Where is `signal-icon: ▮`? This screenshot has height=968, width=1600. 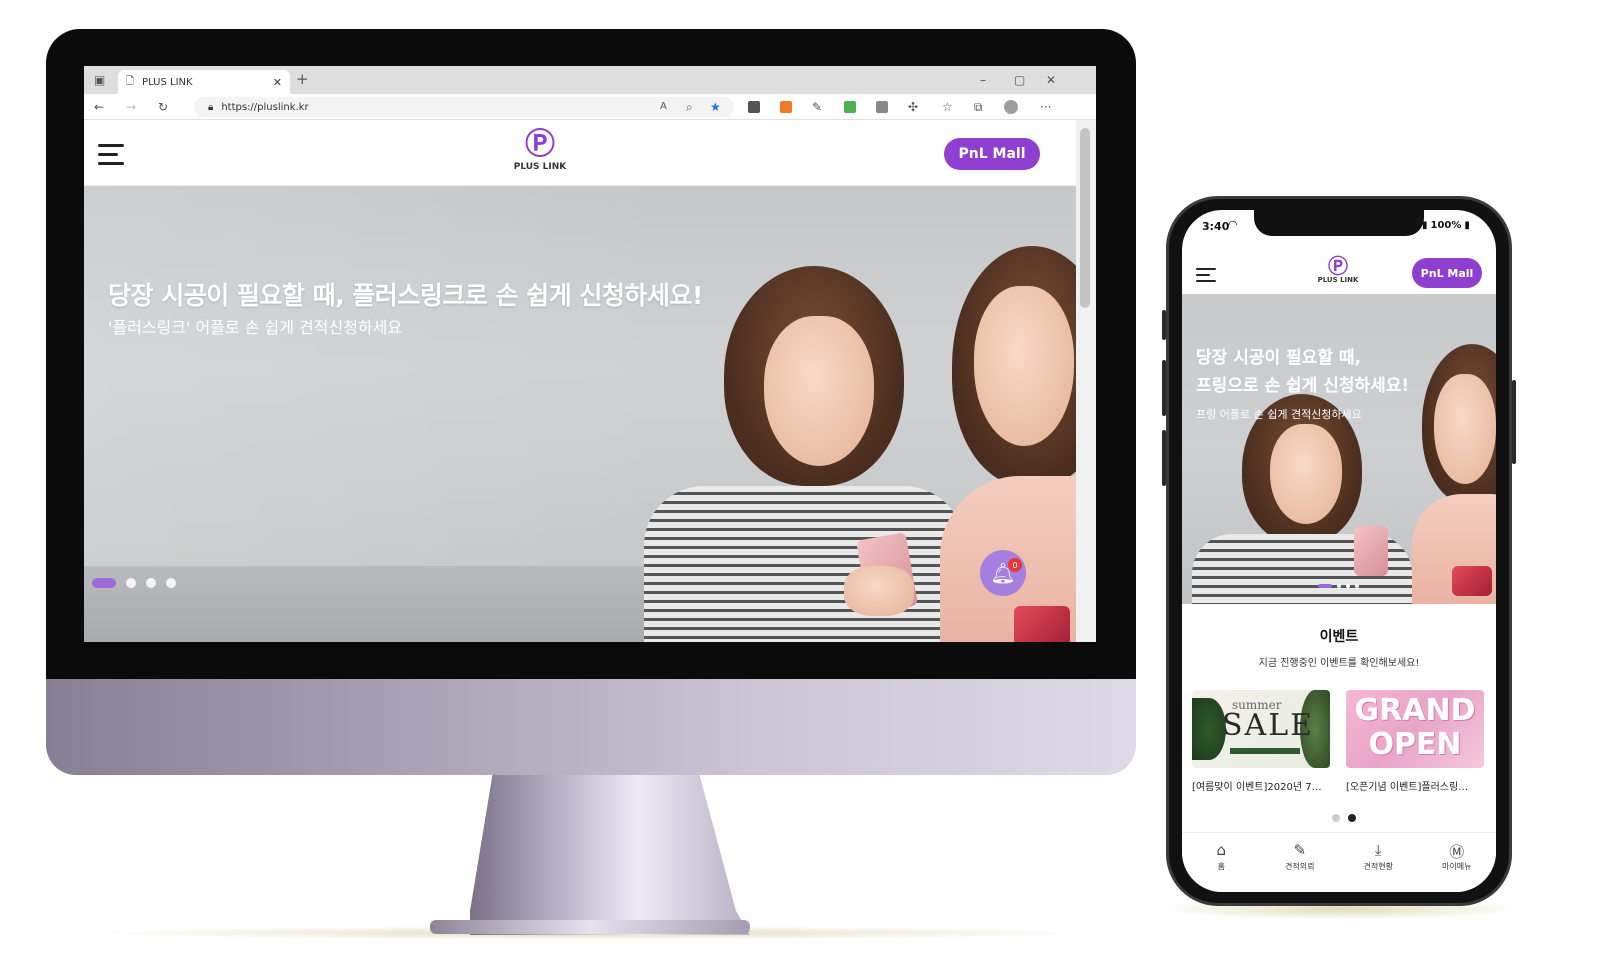
signal-icon: ▮ is located at coordinates (1425, 225).